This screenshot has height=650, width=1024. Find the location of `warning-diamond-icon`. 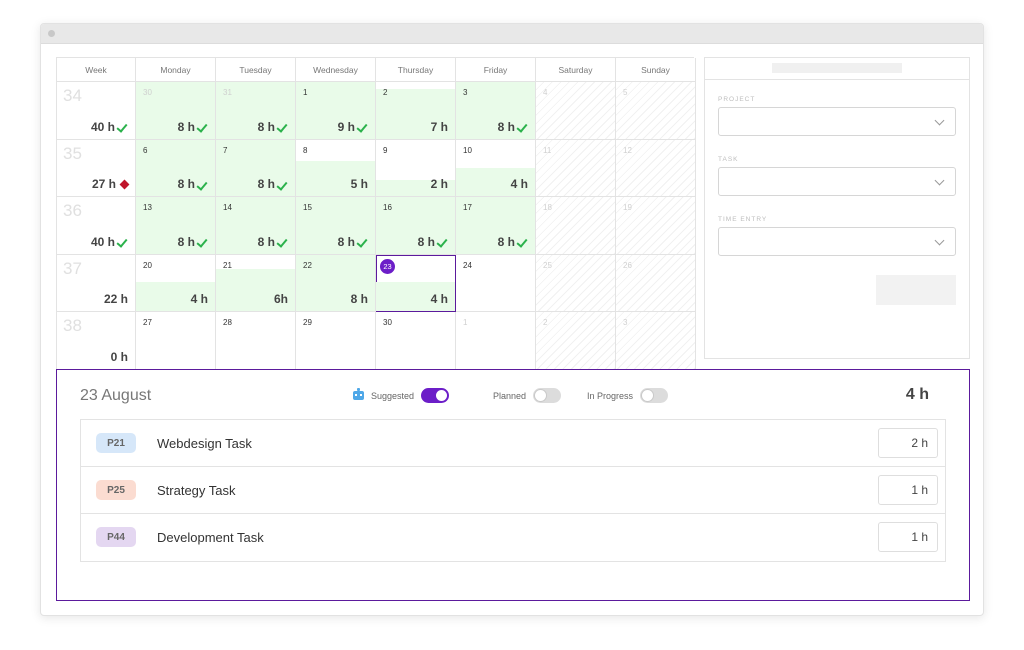

warning-diamond-icon is located at coordinates (124, 184).